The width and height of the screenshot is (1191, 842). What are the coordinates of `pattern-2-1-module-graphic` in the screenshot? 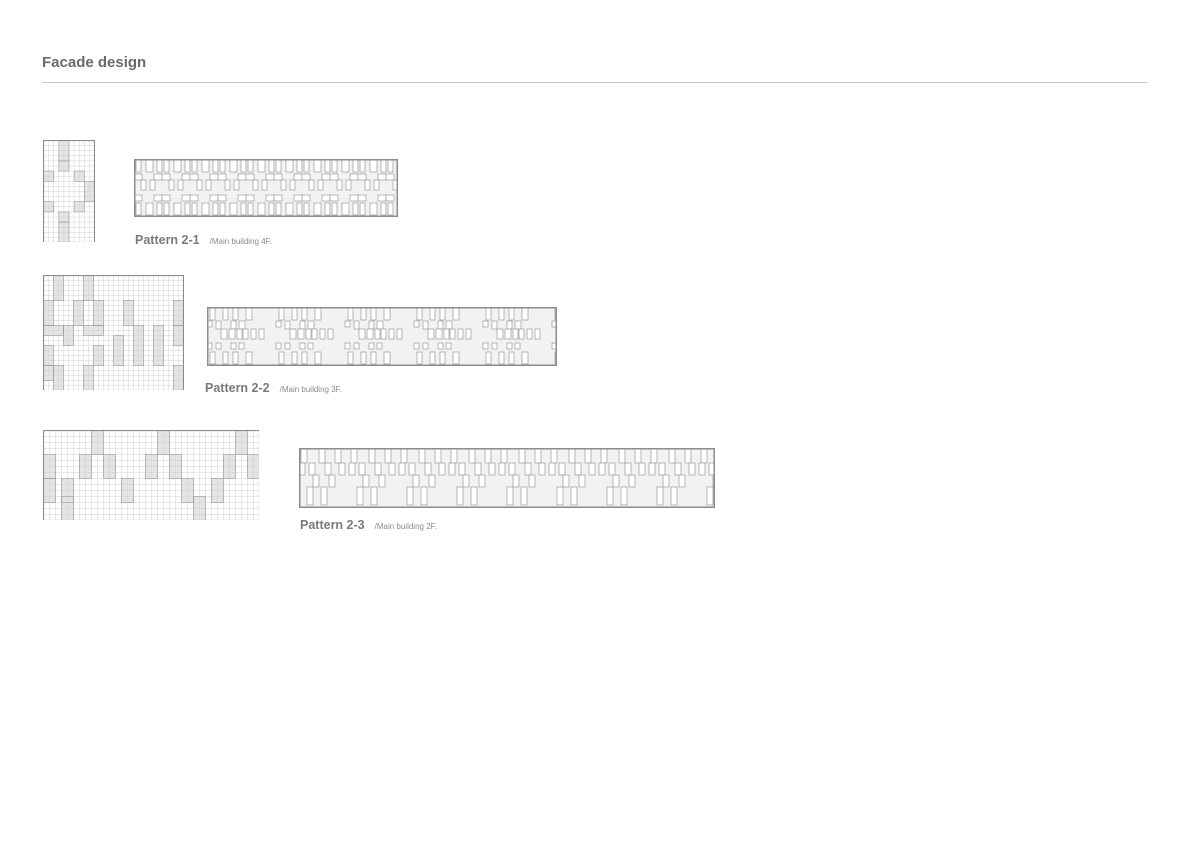 It's located at (69, 191).